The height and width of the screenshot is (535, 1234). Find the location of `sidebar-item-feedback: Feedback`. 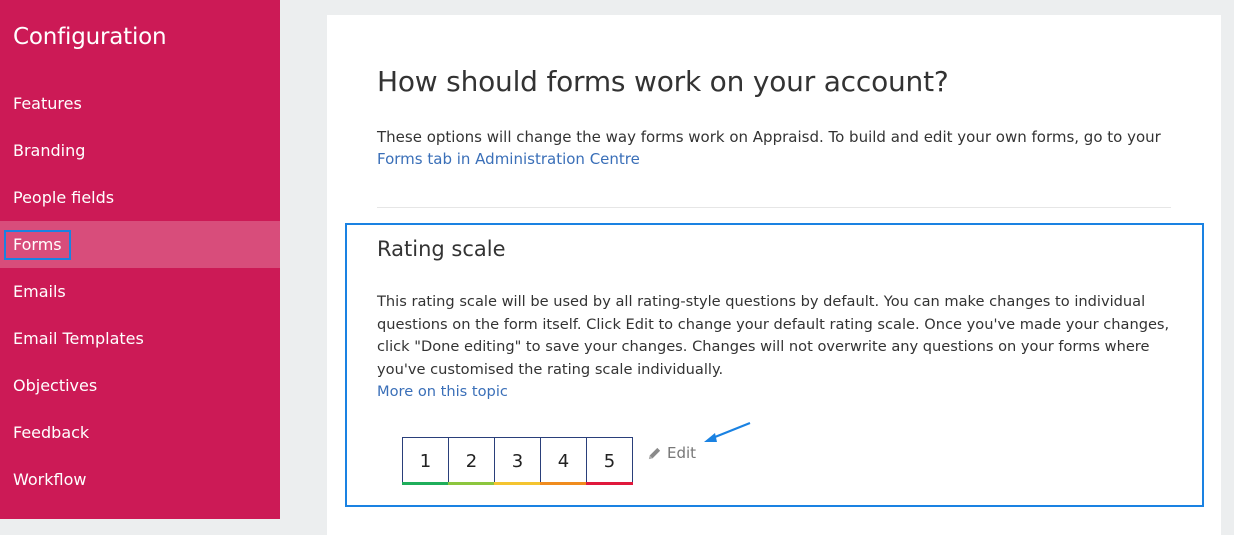

sidebar-item-feedback: Feedback is located at coordinates (140, 432).